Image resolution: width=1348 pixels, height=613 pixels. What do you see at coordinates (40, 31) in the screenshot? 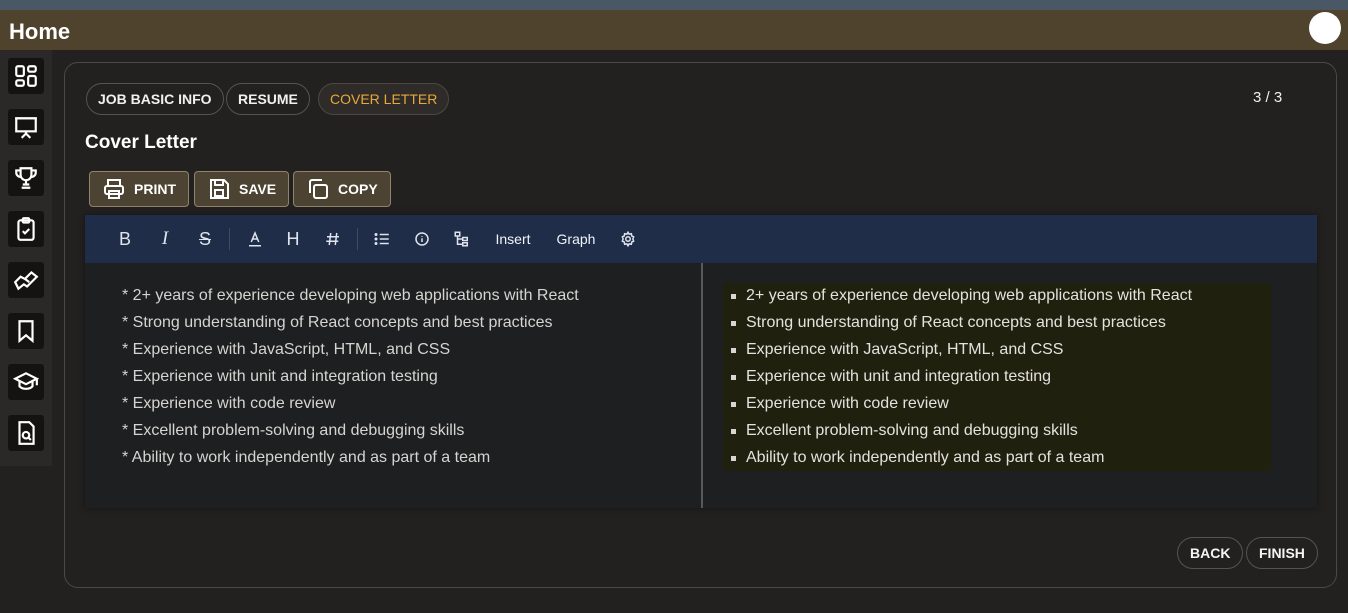
I see `app-title: Home` at bounding box center [40, 31].